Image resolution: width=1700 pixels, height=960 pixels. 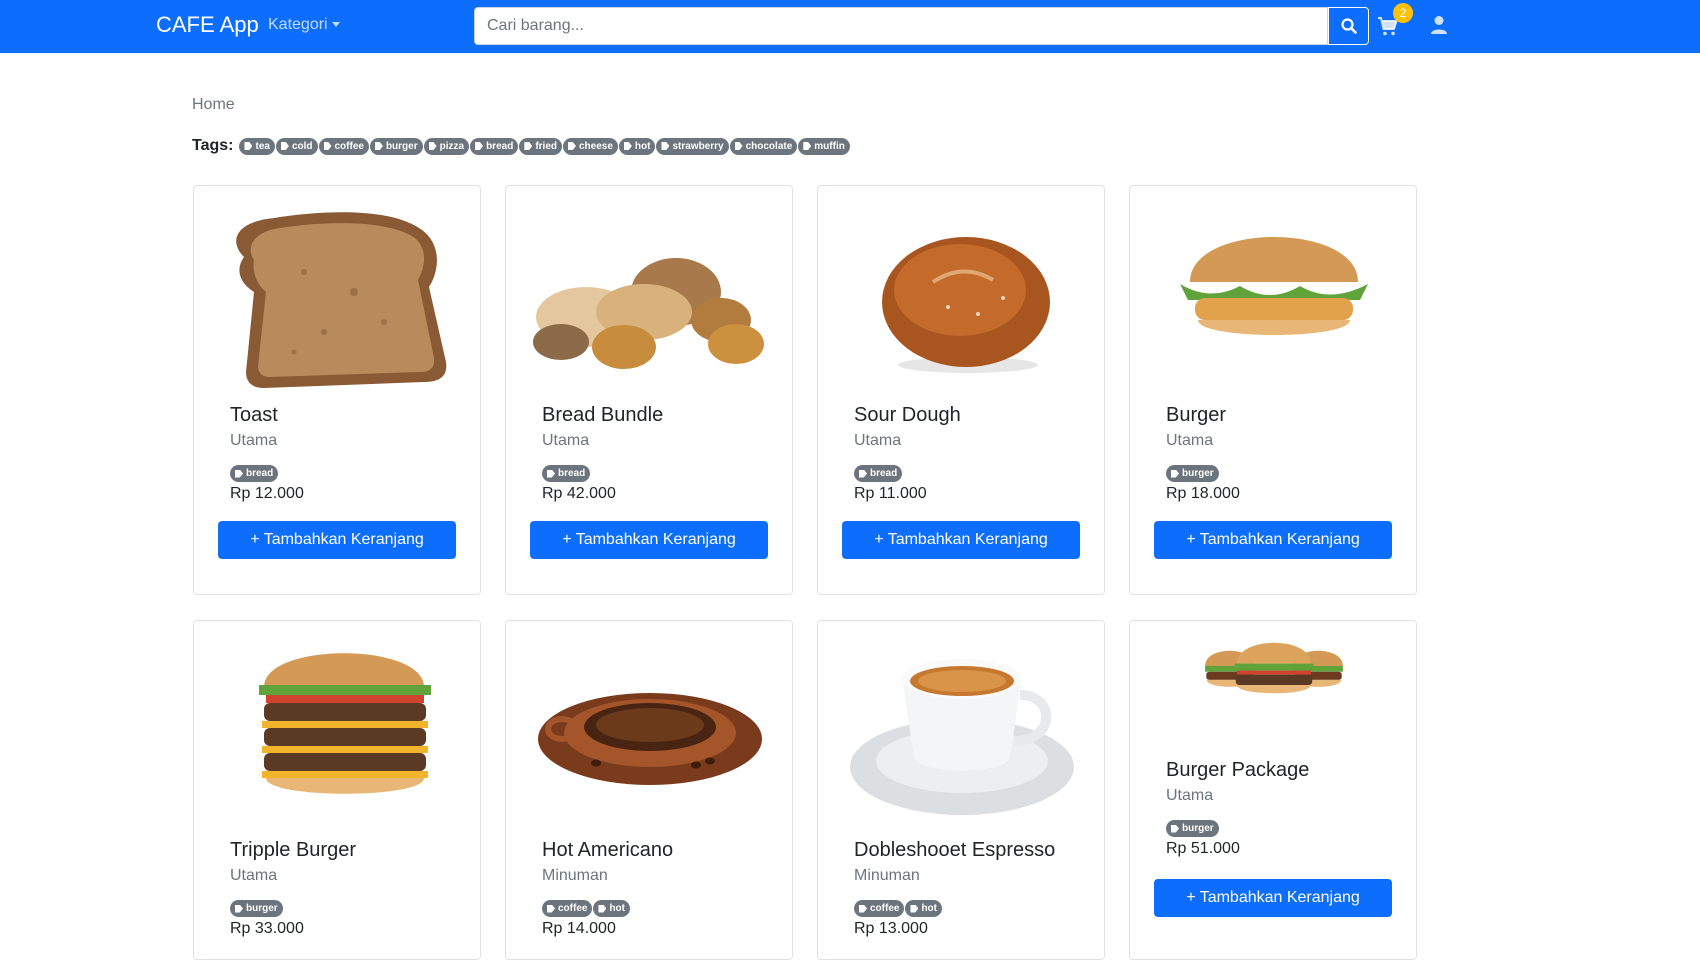 I want to click on kategori-dropdown: Kategori, so click(x=304, y=25).